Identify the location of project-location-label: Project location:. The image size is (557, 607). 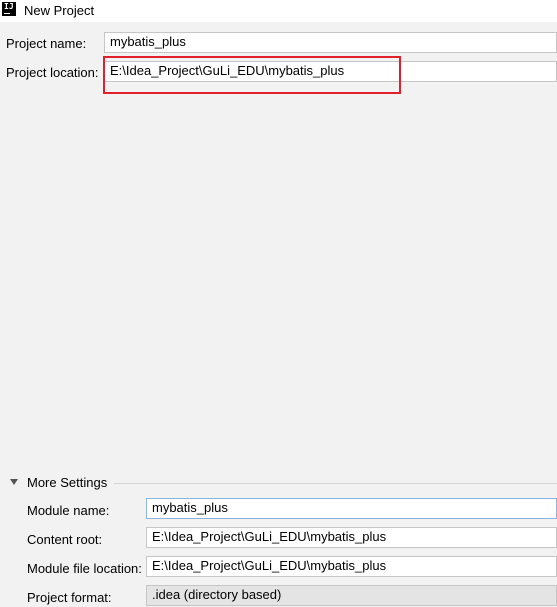
(52, 72).